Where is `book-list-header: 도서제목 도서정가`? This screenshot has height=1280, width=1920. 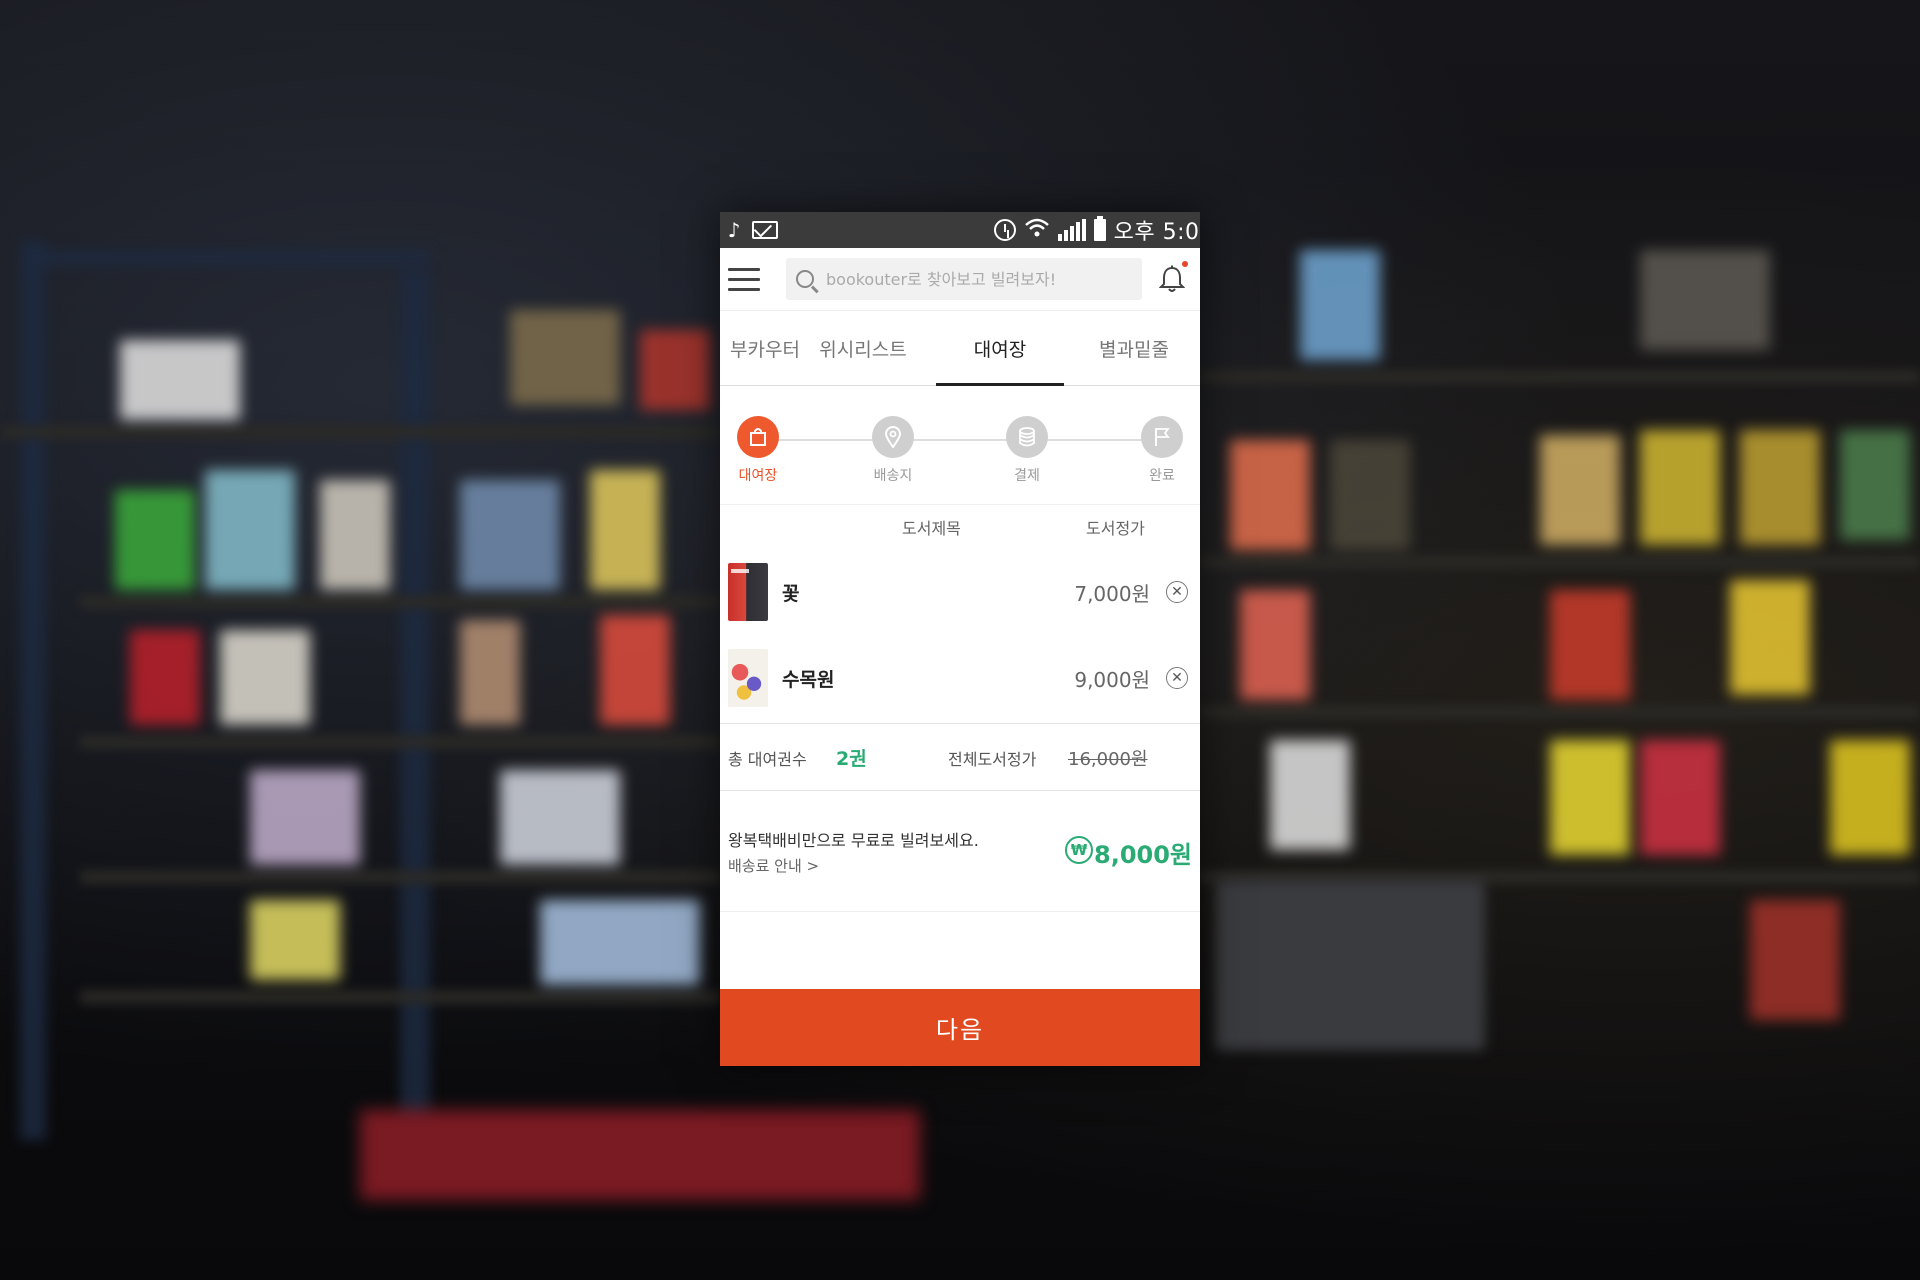 book-list-header: 도서제목 도서정가 is located at coordinates (960, 527).